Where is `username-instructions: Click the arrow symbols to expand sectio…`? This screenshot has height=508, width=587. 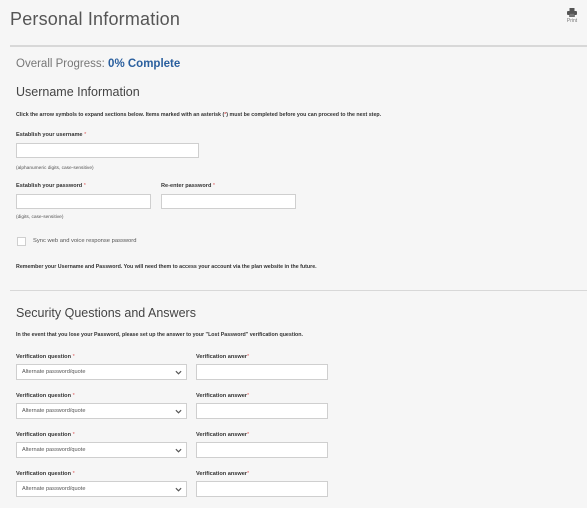
username-instructions: Click the arrow symbols to expand sectio… is located at coordinates (199, 115).